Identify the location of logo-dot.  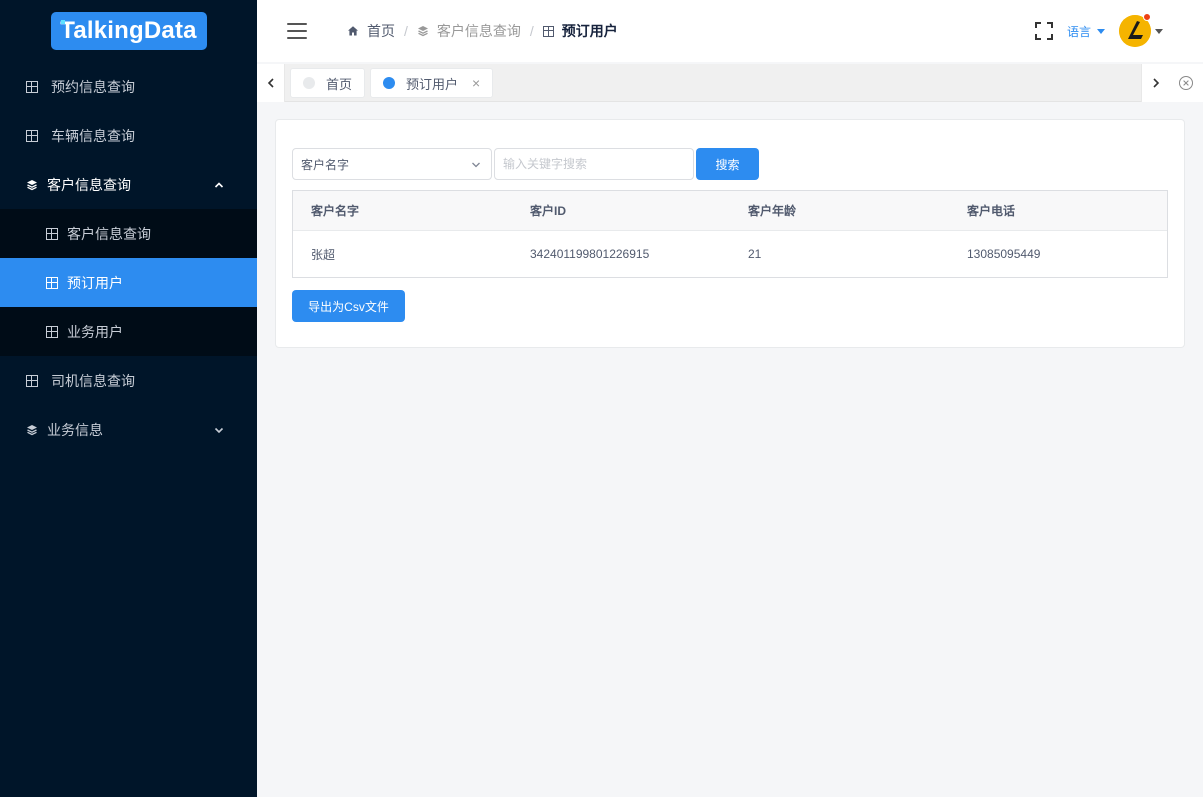
(62, 22).